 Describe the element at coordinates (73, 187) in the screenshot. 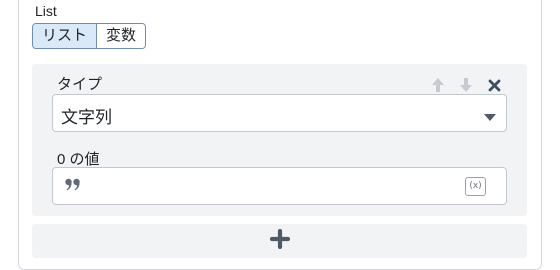

I see `quote-icon` at that location.